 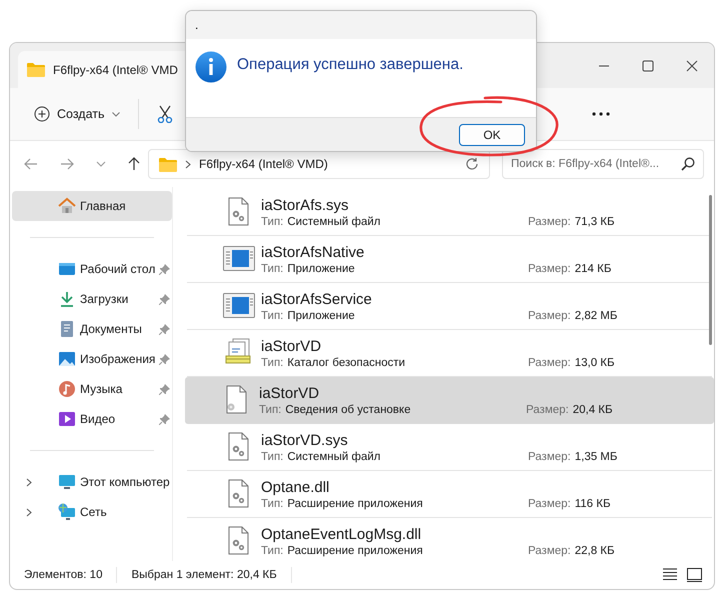 I want to click on back-arrow-icon, so click(x=31, y=164).